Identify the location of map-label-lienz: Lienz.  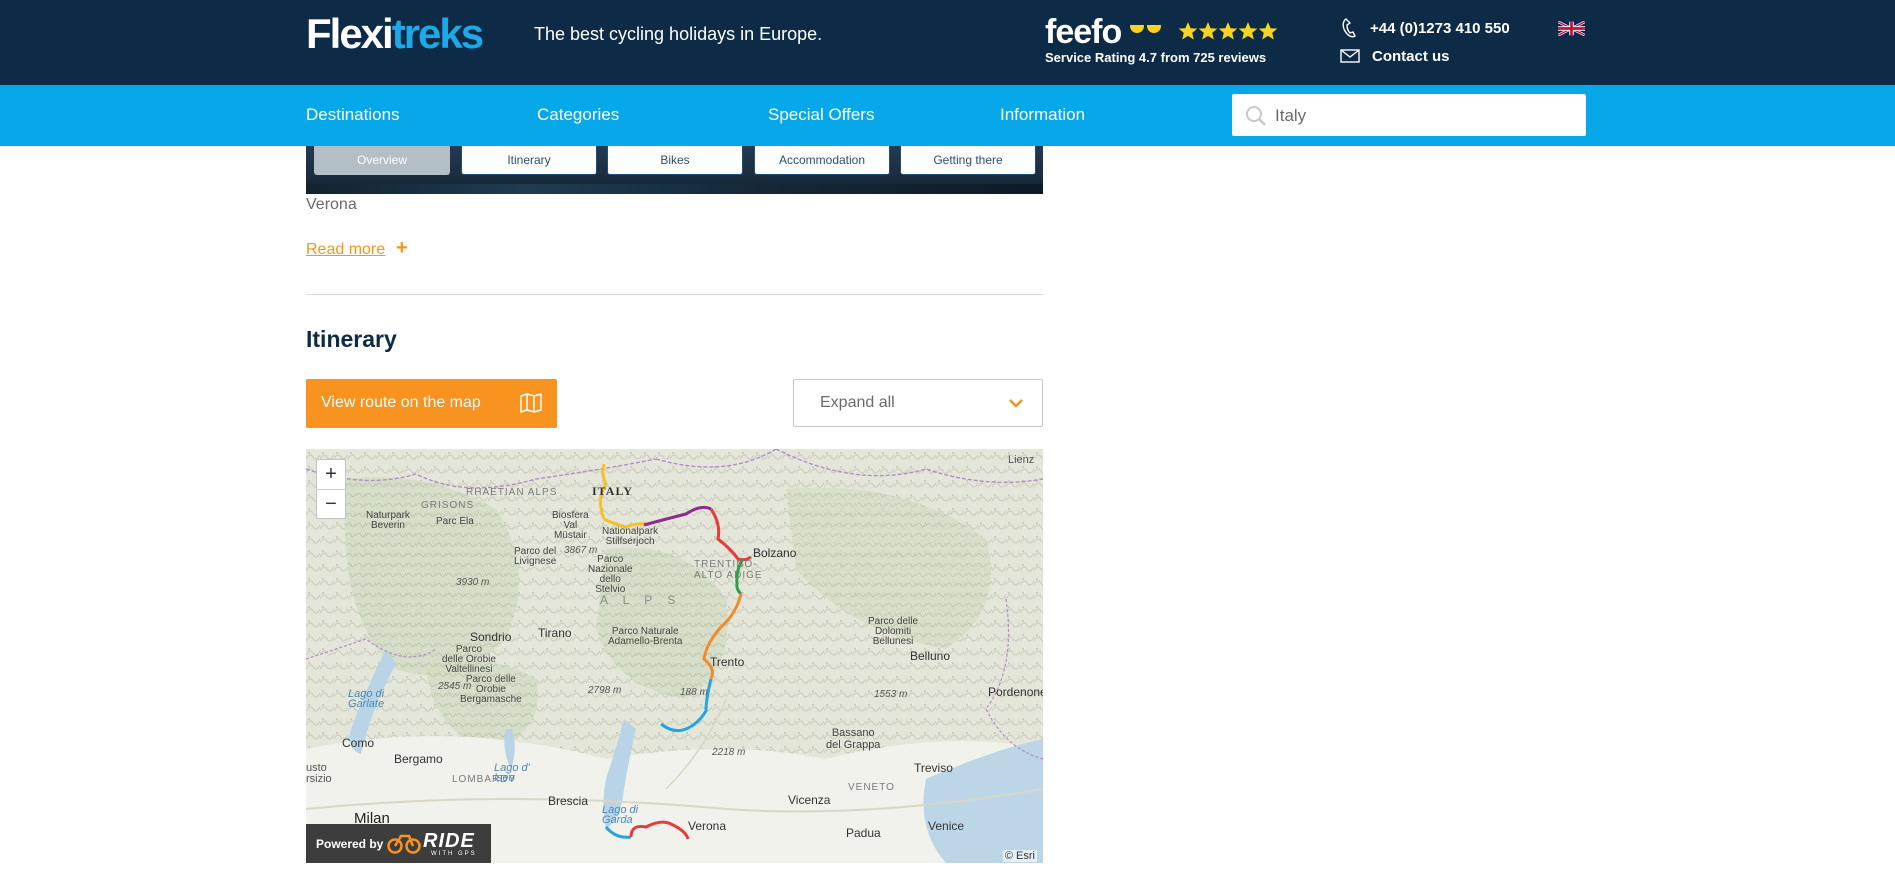
(1021, 460).